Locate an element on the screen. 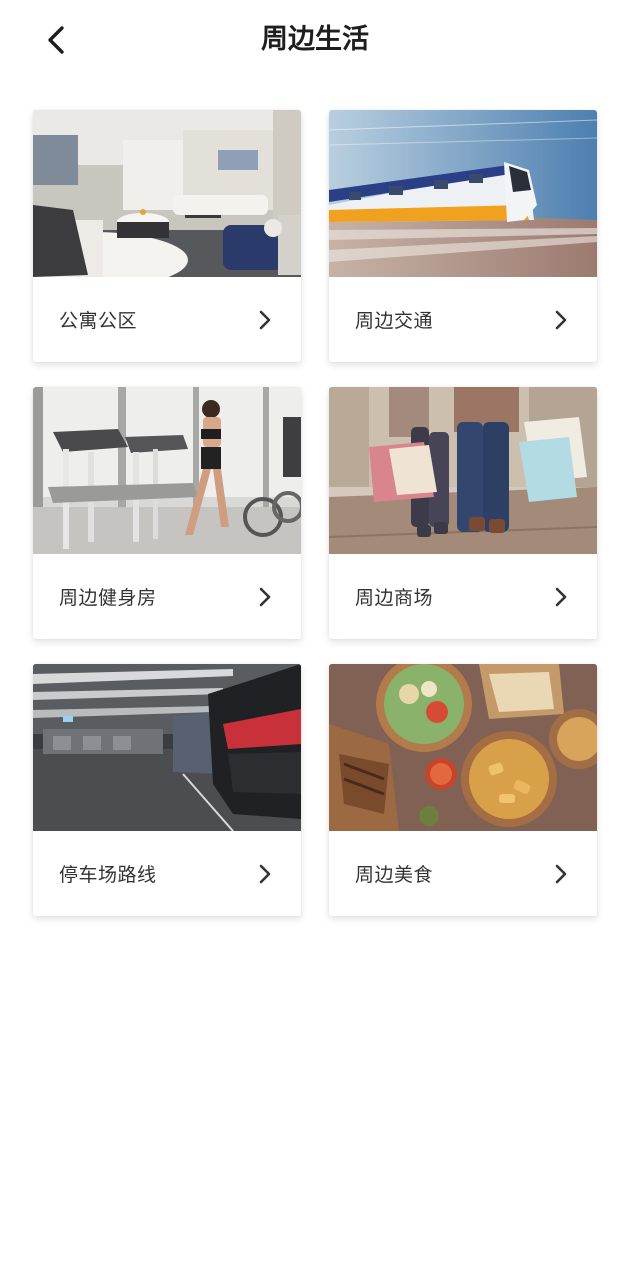 The image size is (630, 1280). parking-garage-photo is located at coordinates (167, 747).